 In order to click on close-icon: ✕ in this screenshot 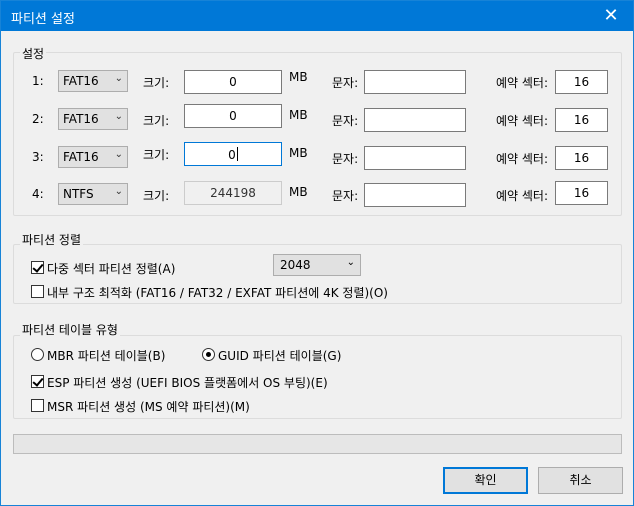, I will do `click(611, 16)`.